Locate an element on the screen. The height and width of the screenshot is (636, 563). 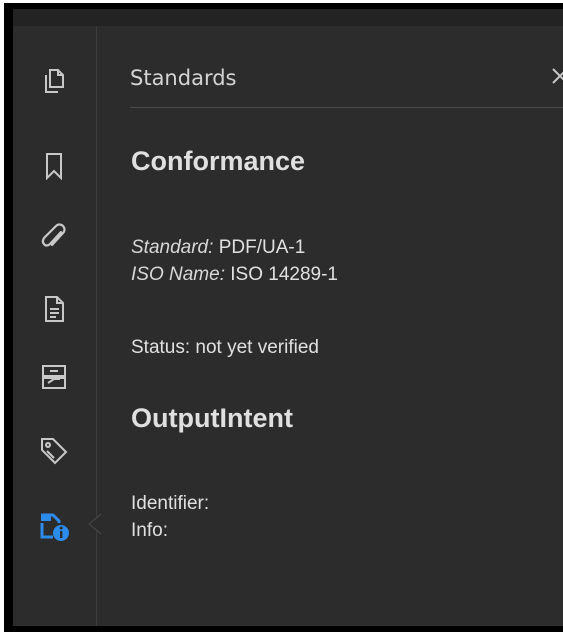
standard-line: Standard: PDF/UA-1 is located at coordinates (218, 248).